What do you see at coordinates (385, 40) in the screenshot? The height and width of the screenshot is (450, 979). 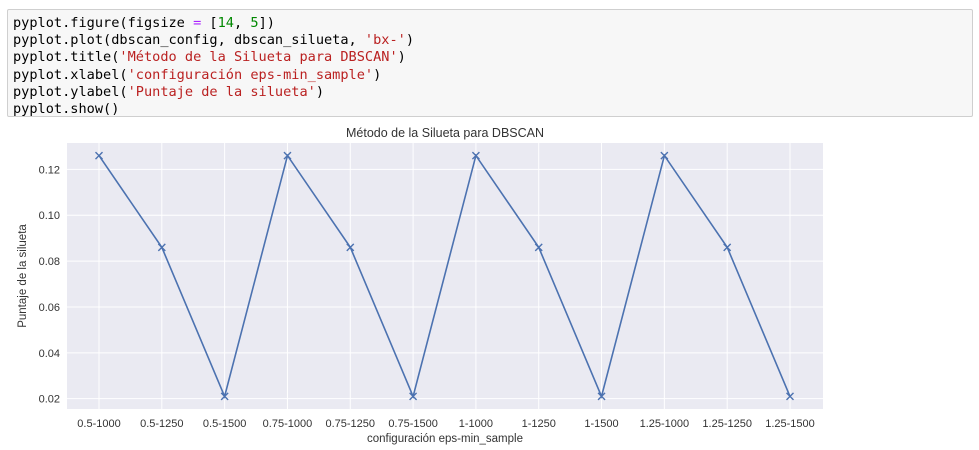 I see `code-token: 'bx-'` at bounding box center [385, 40].